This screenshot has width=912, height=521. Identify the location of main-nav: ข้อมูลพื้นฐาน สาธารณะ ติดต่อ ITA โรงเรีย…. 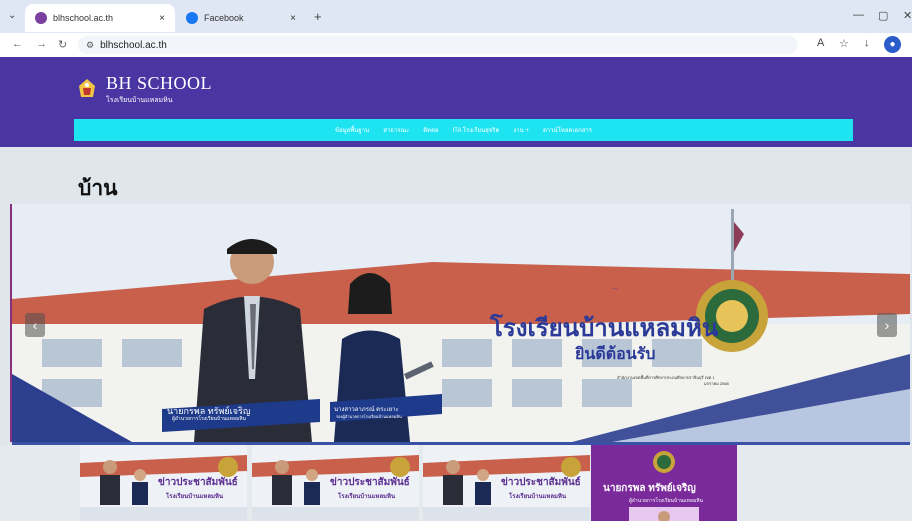
(463, 130).